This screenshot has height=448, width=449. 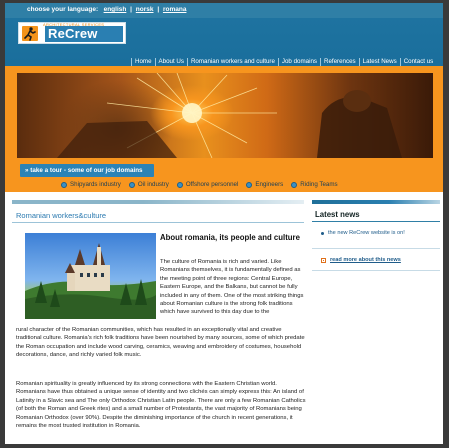 What do you see at coordinates (95, 184) in the screenshot?
I see `domain-label: Shipyards industry` at bounding box center [95, 184].